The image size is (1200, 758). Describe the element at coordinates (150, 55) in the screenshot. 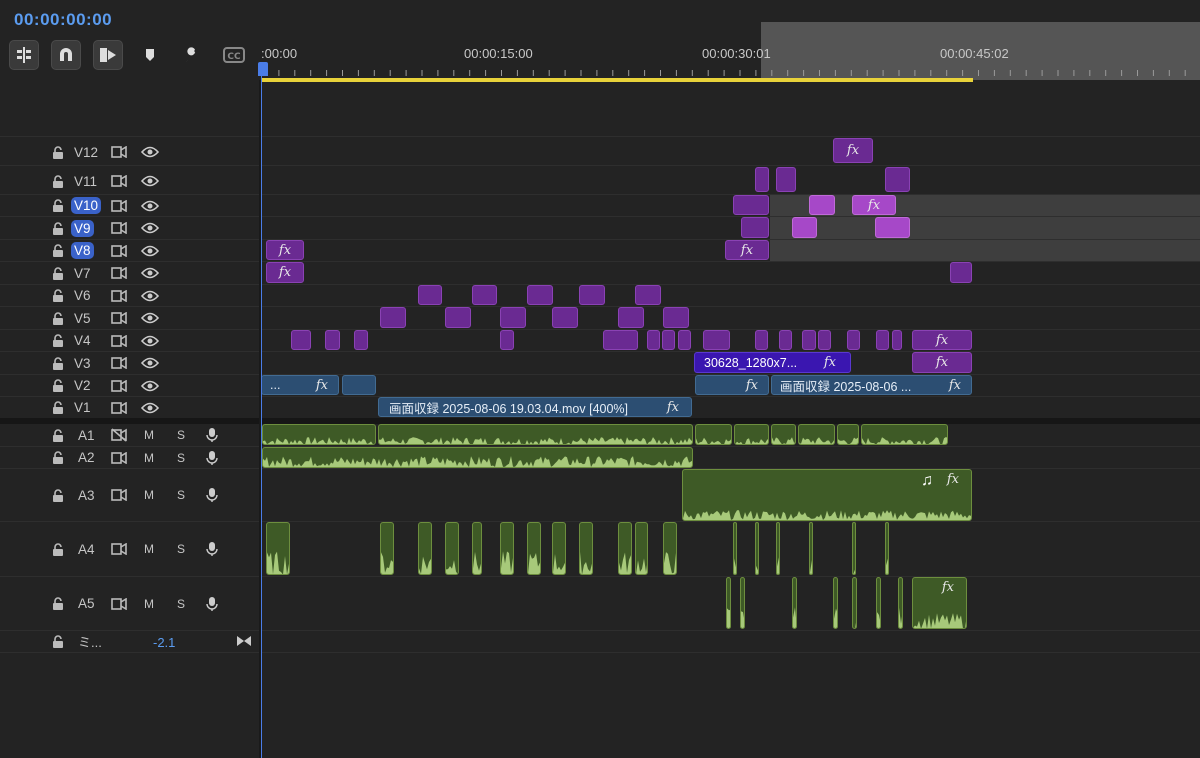

I see `add-marker-icon` at that location.